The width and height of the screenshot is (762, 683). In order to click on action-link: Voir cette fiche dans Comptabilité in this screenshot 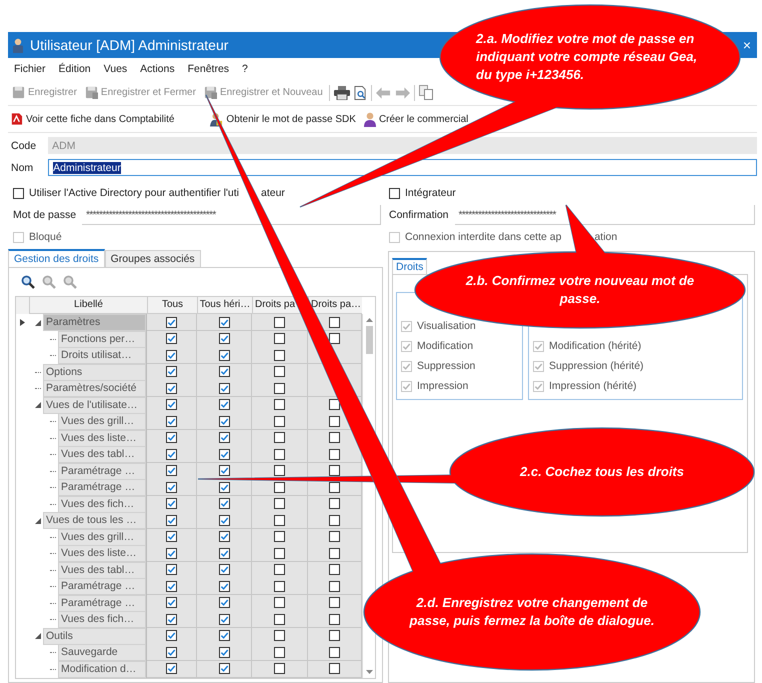, I will do `click(92, 119)`.